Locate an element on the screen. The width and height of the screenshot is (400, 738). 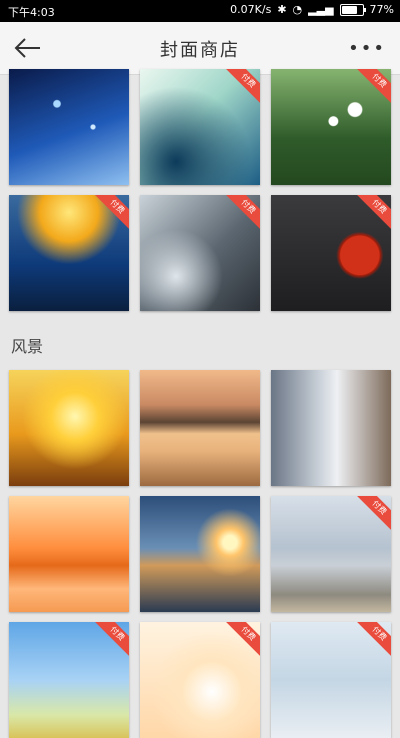
wifi-icon: ◔ is located at coordinates (297, 9).